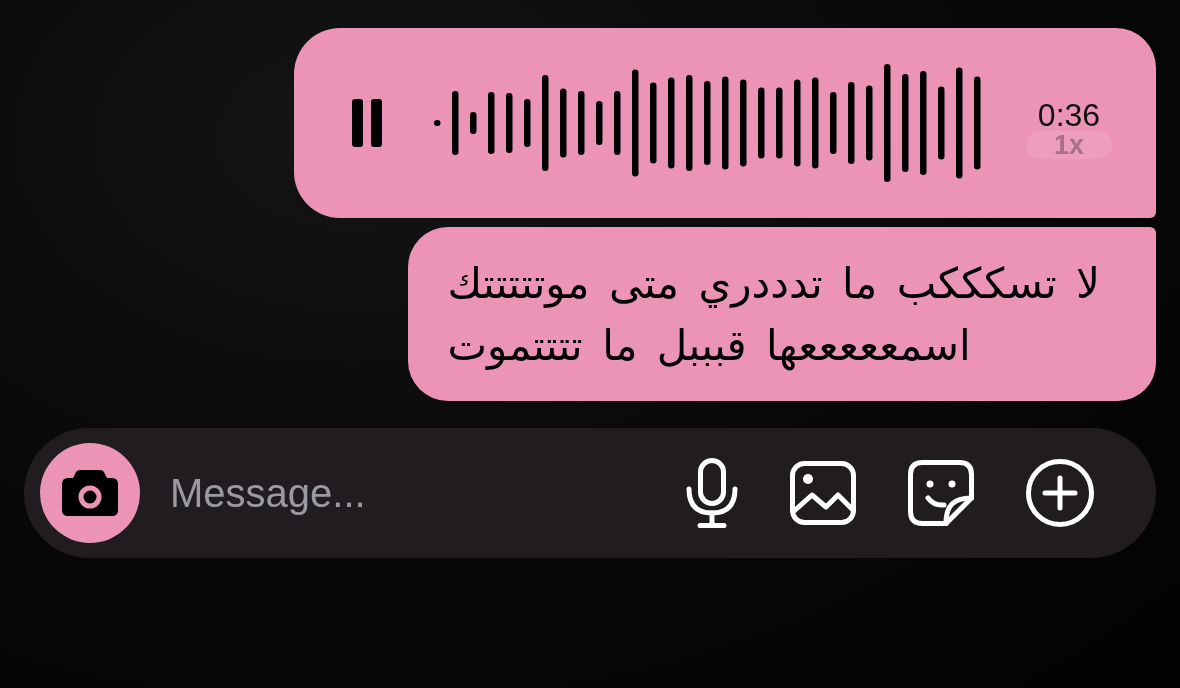 The height and width of the screenshot is (688, 1180). What do you see at coordinates (773, 315) in the screenshot?
I see `message-text: لا تسكككب ما تدددري متى موتتتتتك اسمعععععها قبببل ما تتتتموت` at bounding box center [773, 315].